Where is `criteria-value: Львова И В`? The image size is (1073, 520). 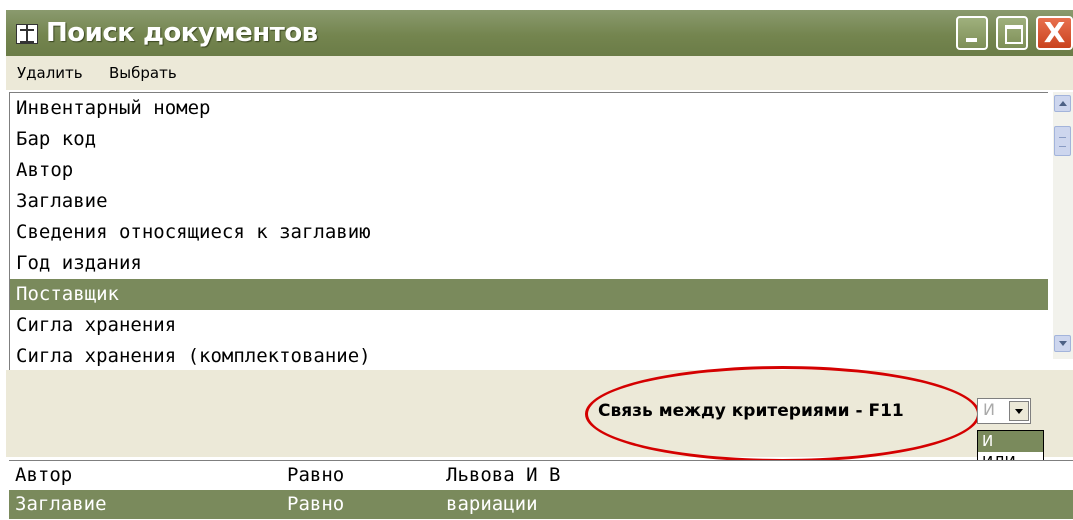
criteria-value: Львова И В is located at coordinates (503, 475).